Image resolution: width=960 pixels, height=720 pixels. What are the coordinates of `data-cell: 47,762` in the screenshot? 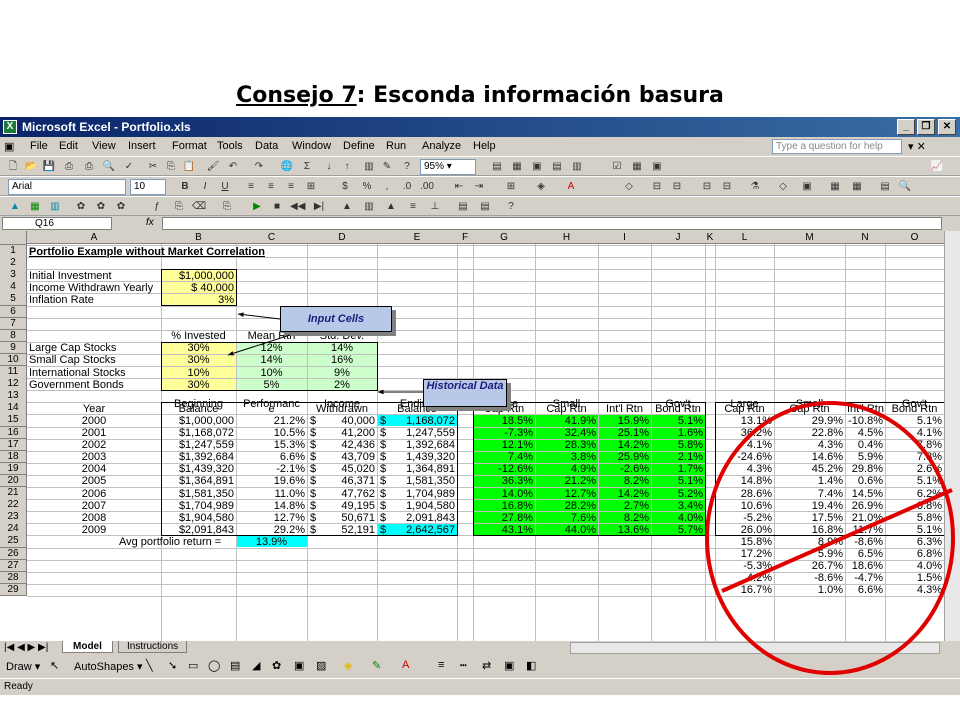 It's located at (342, 494).